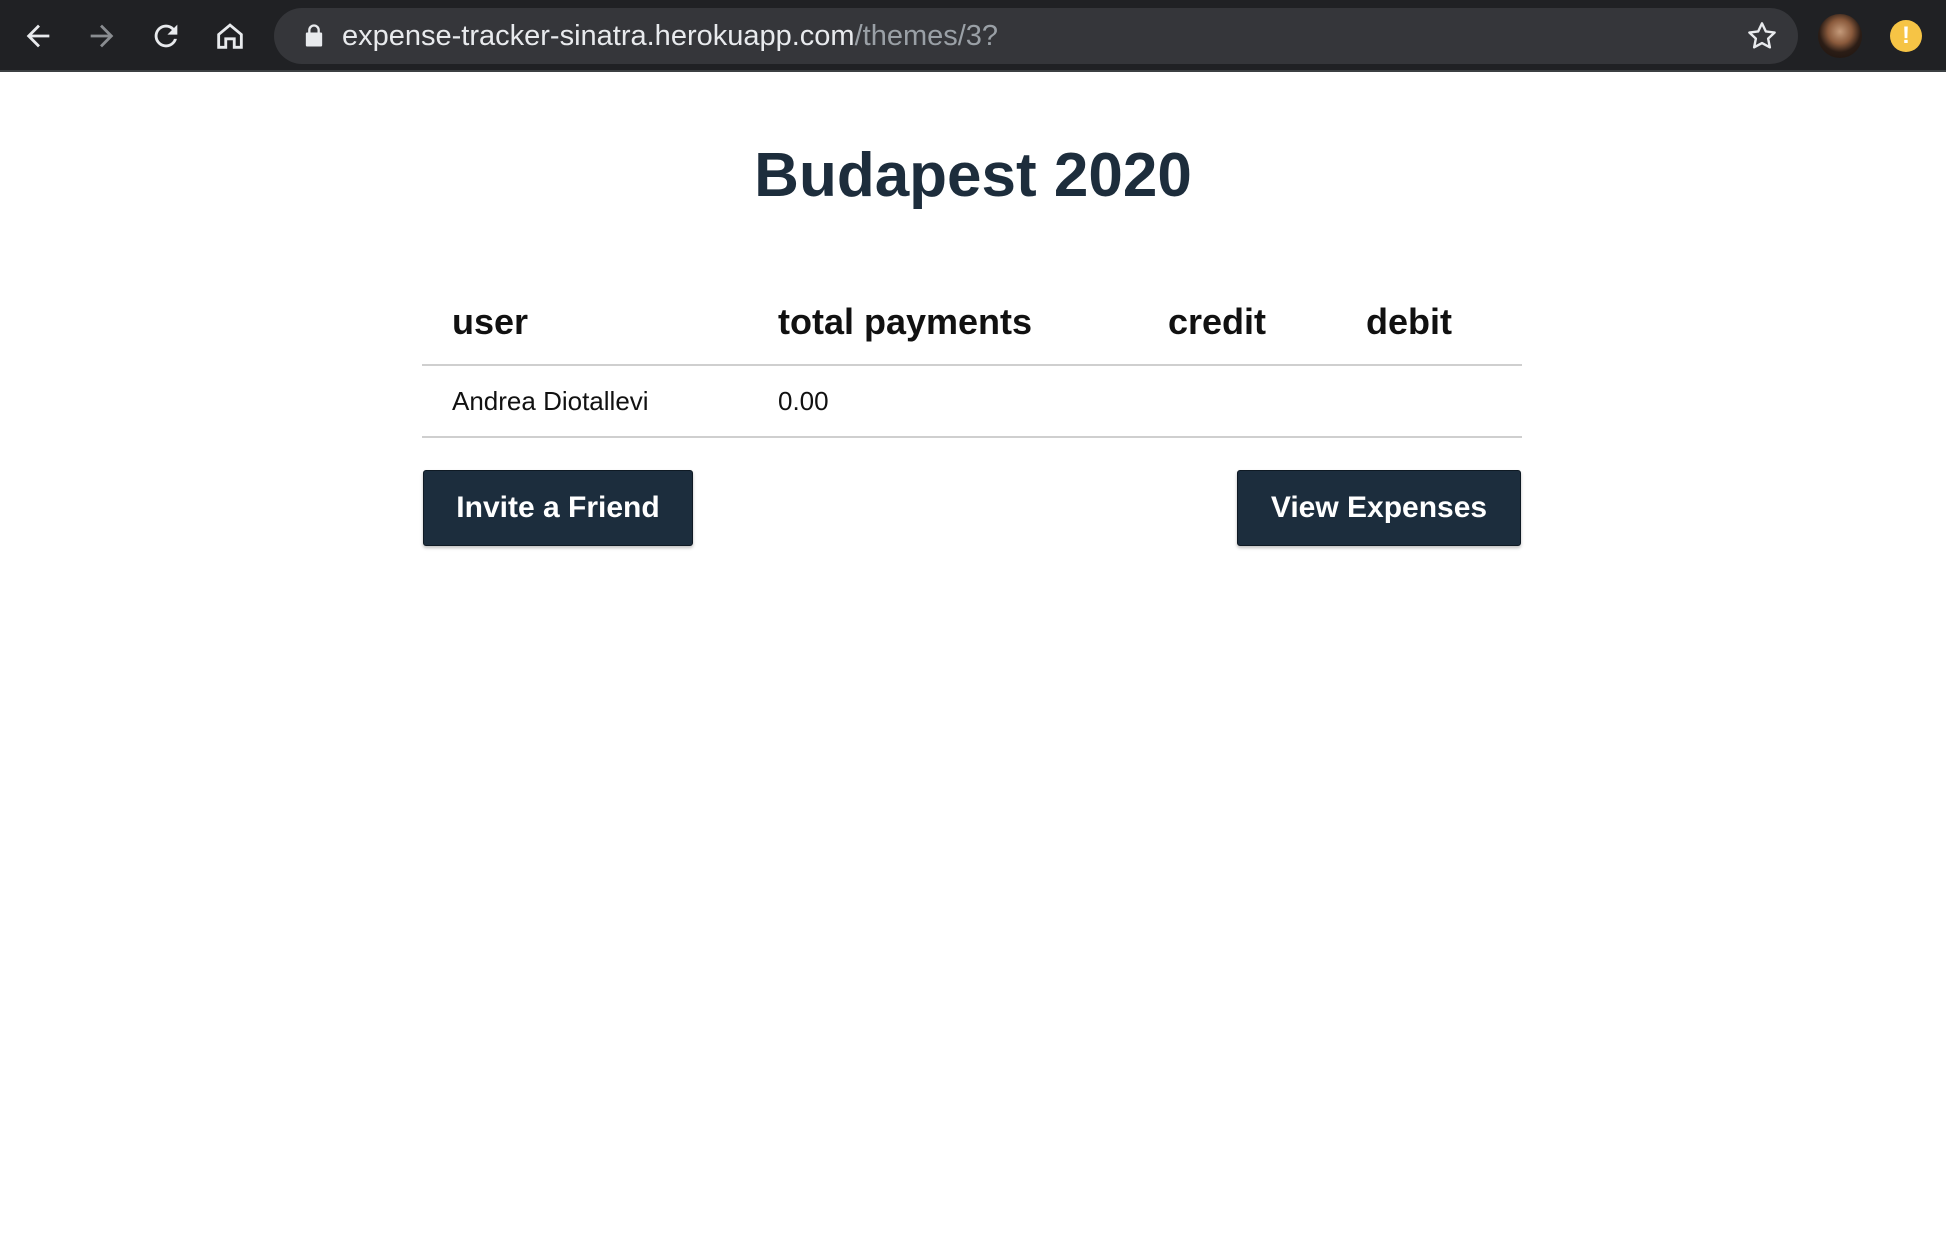 The image size is (1946, 1234). I want to click on reload-button, so click(166, 36).